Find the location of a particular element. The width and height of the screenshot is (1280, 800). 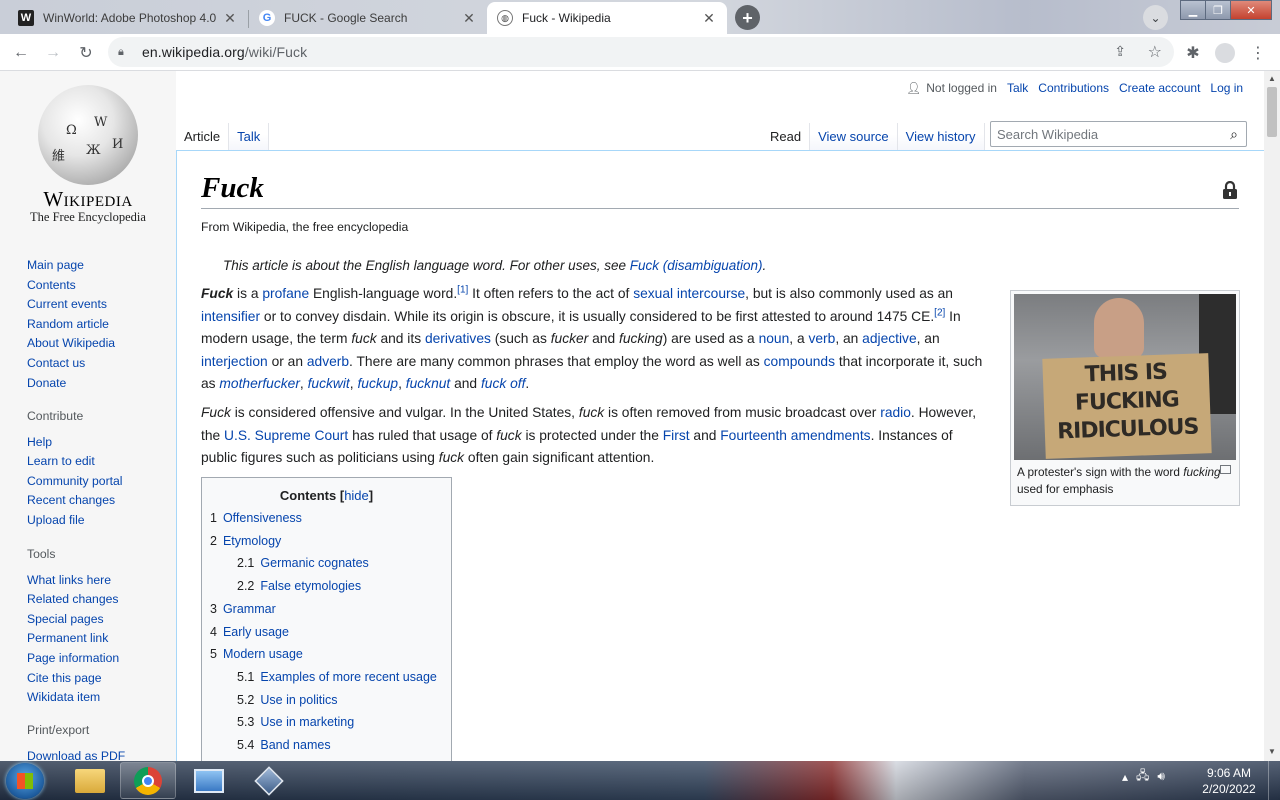

toc-item: 2.1 Germanic cognates is located at coordinates (326, 563).